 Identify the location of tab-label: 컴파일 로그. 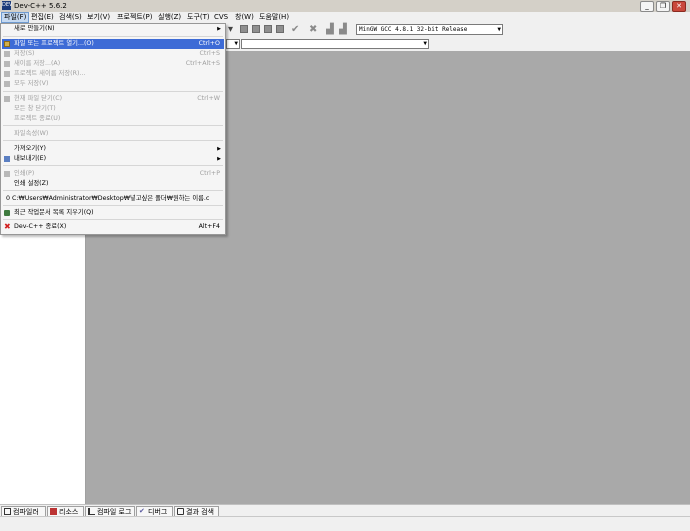
(114, 512).